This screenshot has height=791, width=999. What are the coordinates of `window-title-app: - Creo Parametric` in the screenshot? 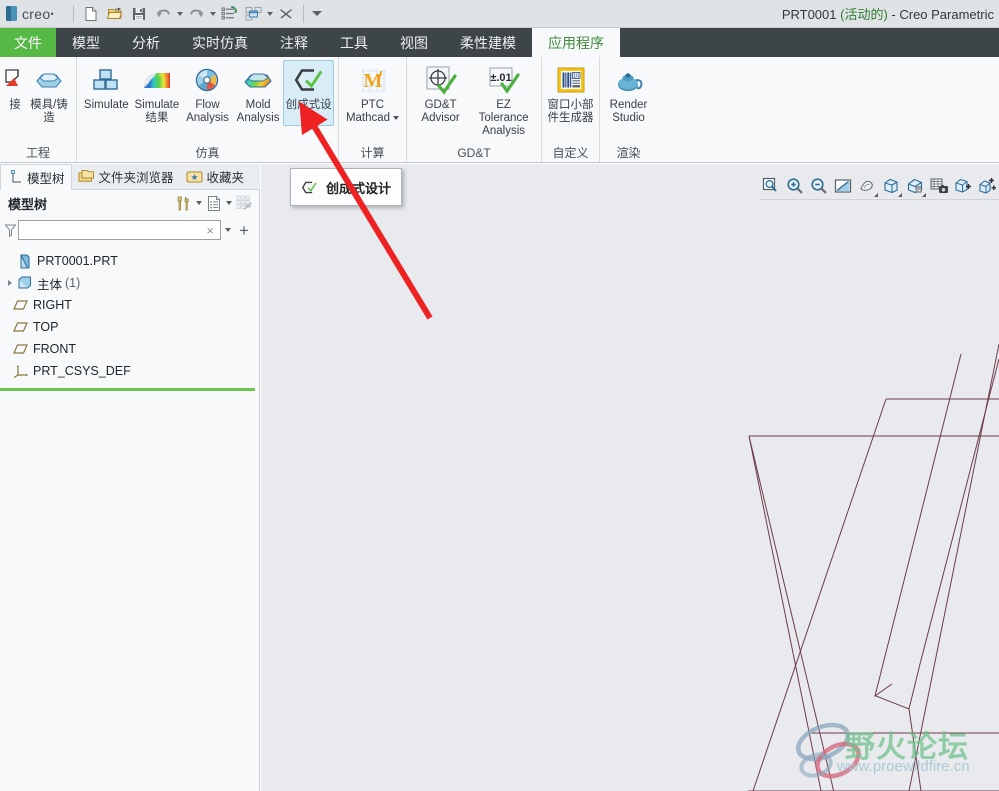 It's located at (940, 14).